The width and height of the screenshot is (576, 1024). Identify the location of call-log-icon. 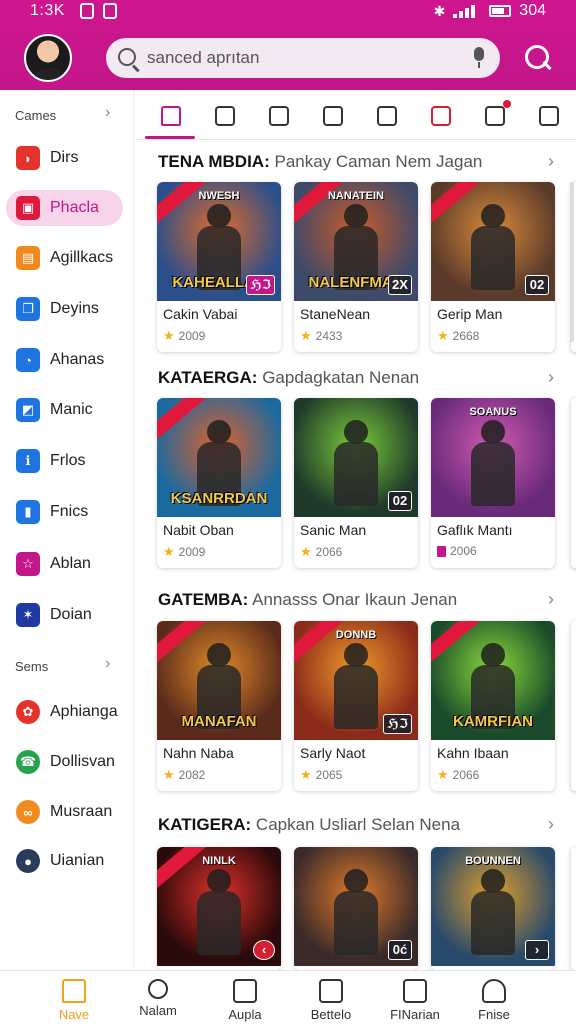
(225, 116).